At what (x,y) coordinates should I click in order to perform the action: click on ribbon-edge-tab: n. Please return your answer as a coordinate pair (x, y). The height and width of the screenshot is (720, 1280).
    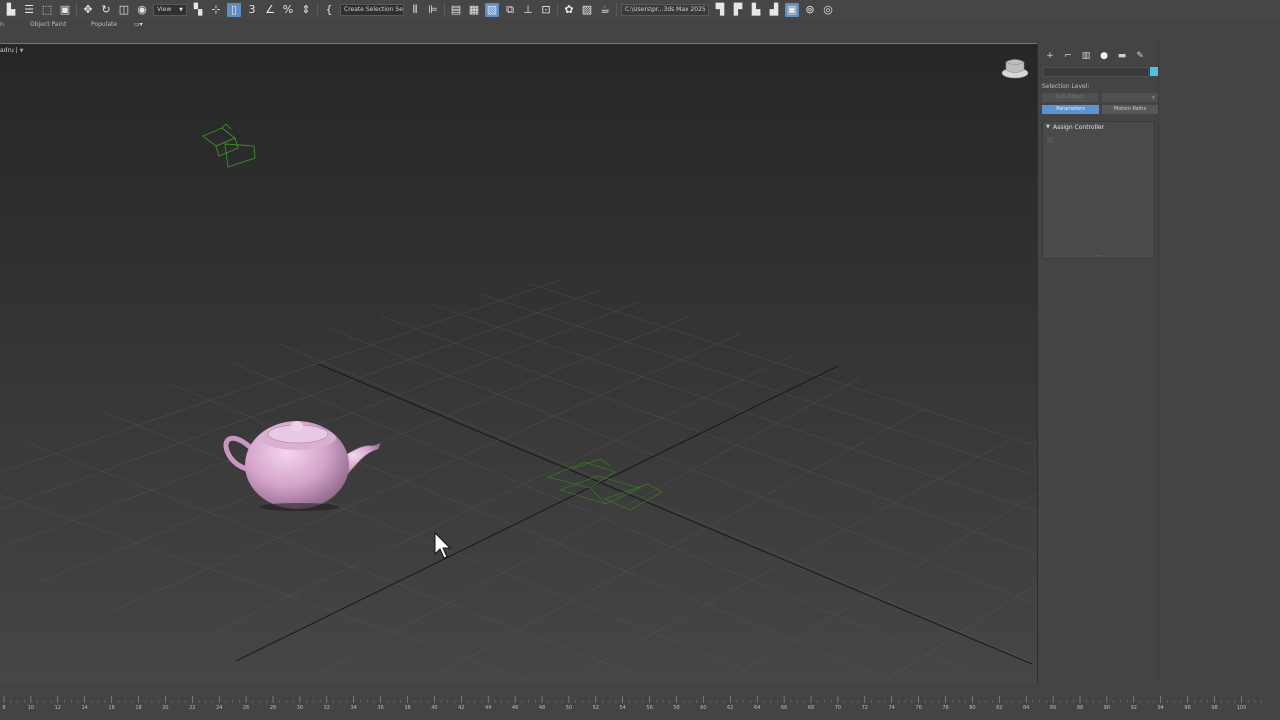
    Looking at the image, I should click on (2, 24).